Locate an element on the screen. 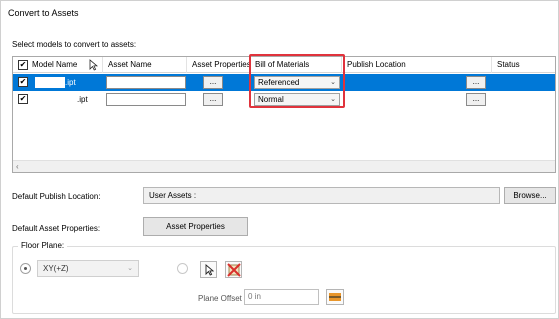 This screenshot has height=319, width=559. custom-plane-radio is located at coordinates (182, 268).